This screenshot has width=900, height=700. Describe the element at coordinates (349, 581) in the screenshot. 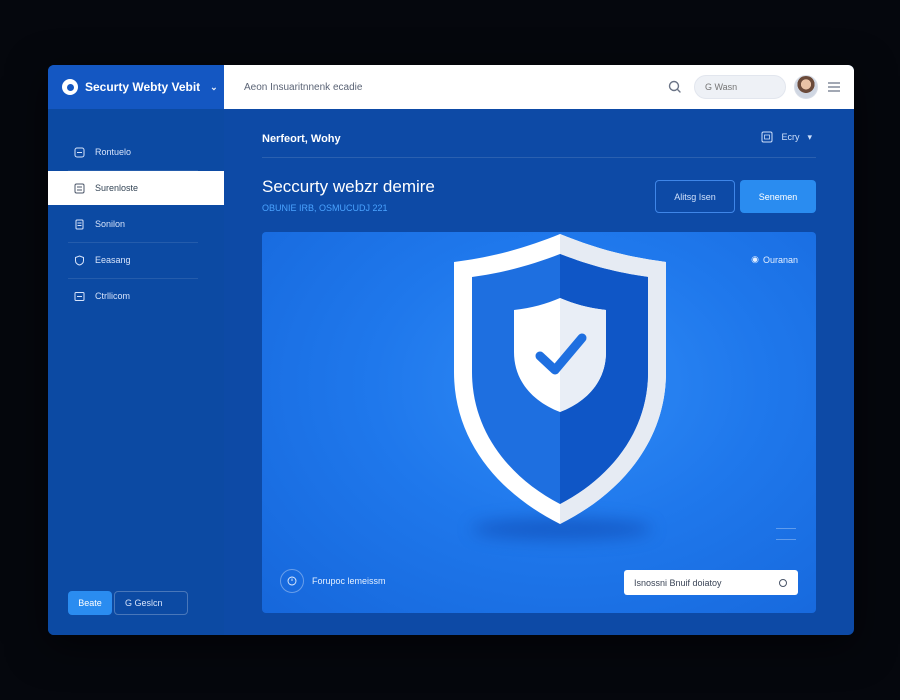

I see `hero-bottom-text: Forupoc lemeissm` at that location.